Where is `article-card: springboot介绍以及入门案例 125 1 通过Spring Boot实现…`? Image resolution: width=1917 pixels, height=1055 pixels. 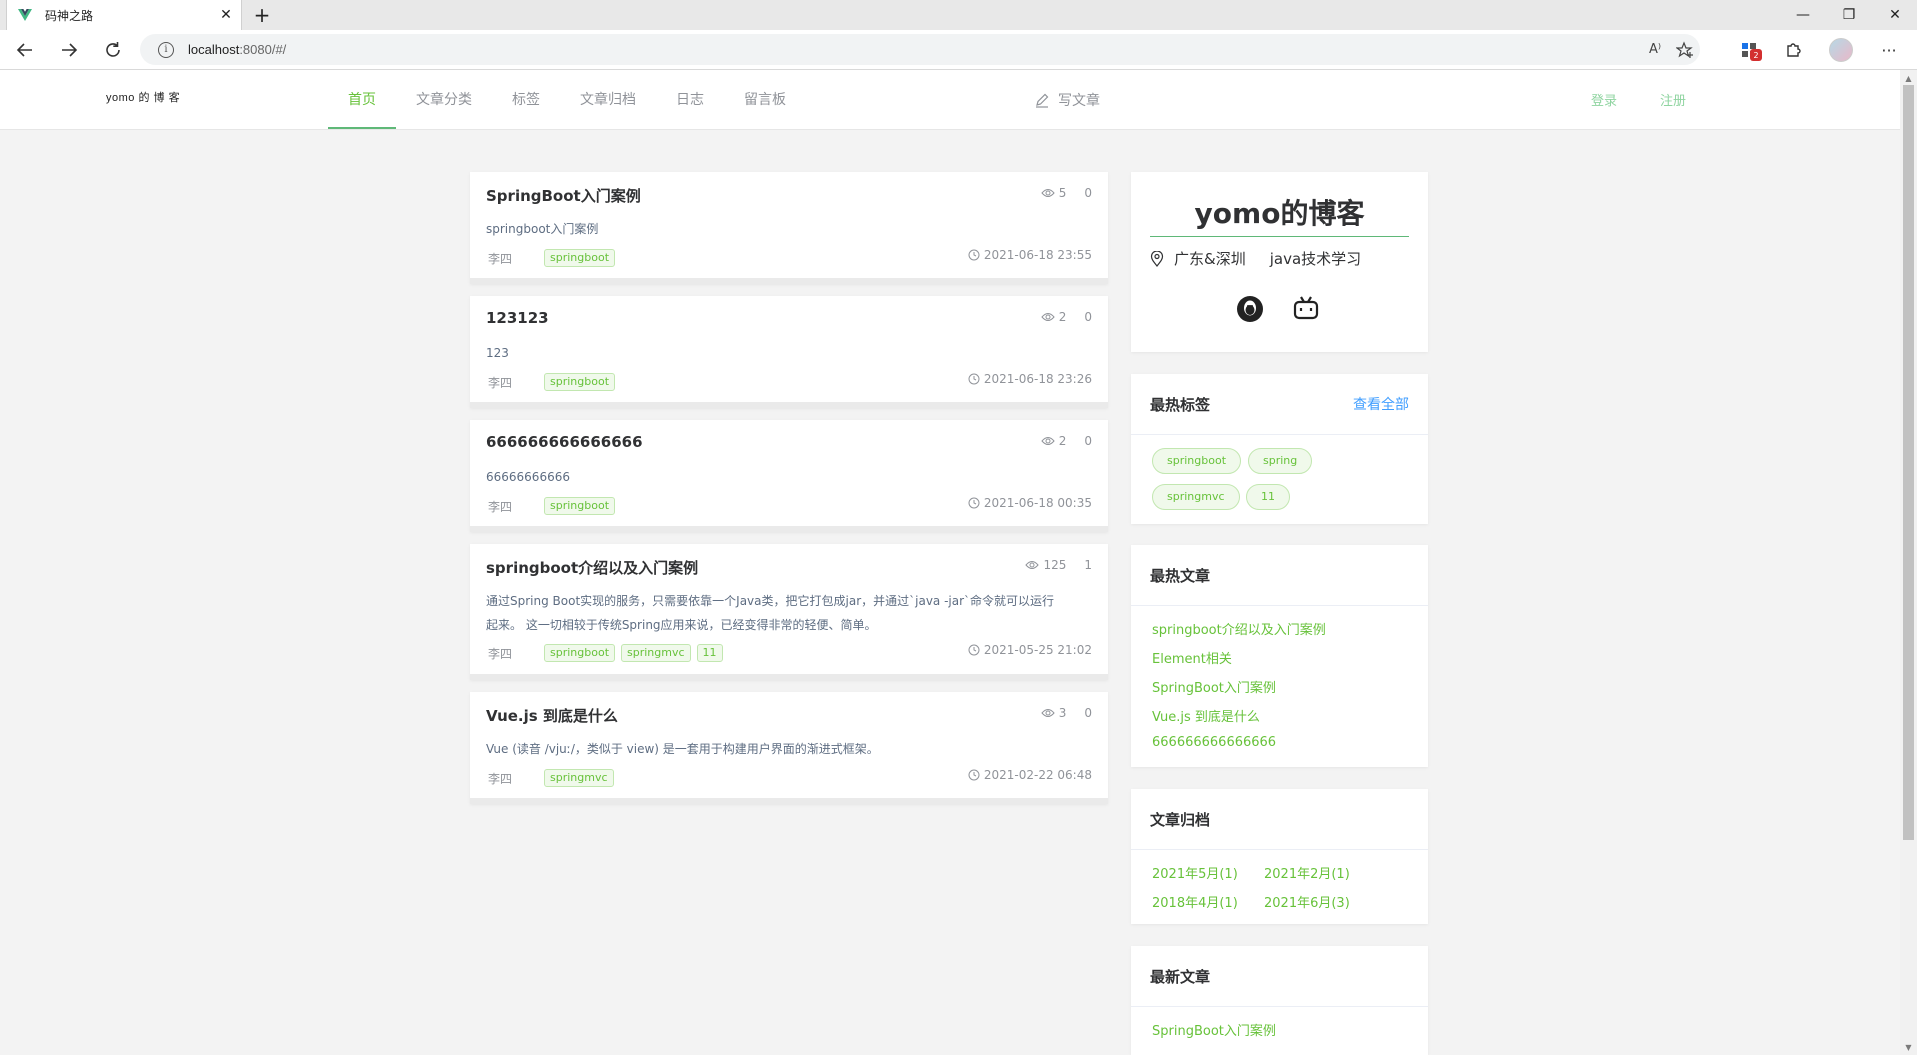 article-card: springboot介绍以及入门案例 125 1 通过Spring Boot实现… is located at coordinates (789, 612).